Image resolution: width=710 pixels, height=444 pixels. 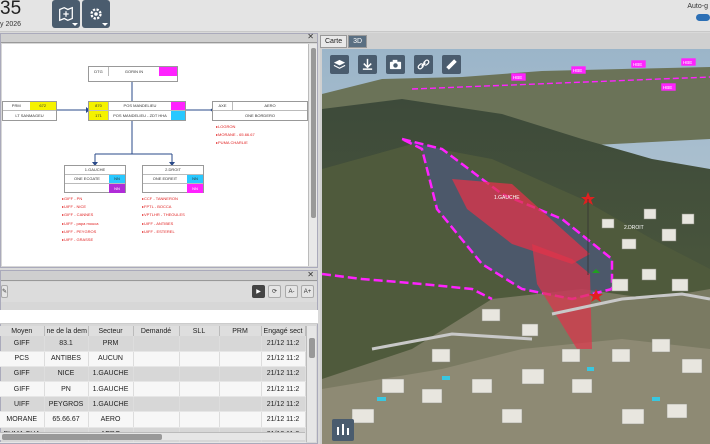 What do you see at coordinates (240, 331) in the screenshot?
I see `col-prm: PRM` at bounding box center [240, 331].